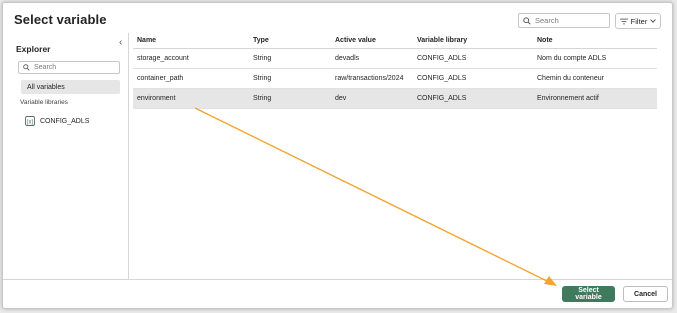 Image resolution: width=677 pixels, height=313 pixels. Describe the element at coordinates (597, 40) in the screenshot. I see `column-header-note: Note` at that location.